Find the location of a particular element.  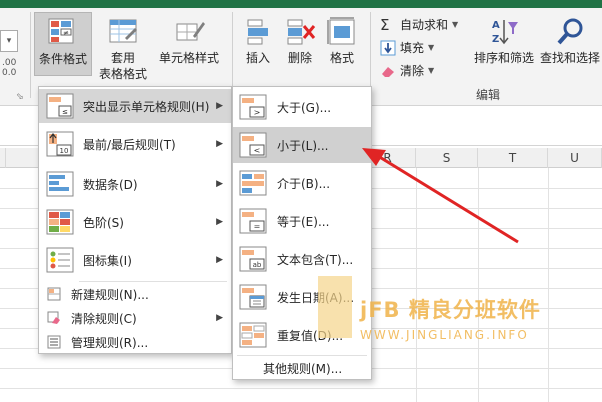

arrow-shaft is located at coordinates (448, 199).